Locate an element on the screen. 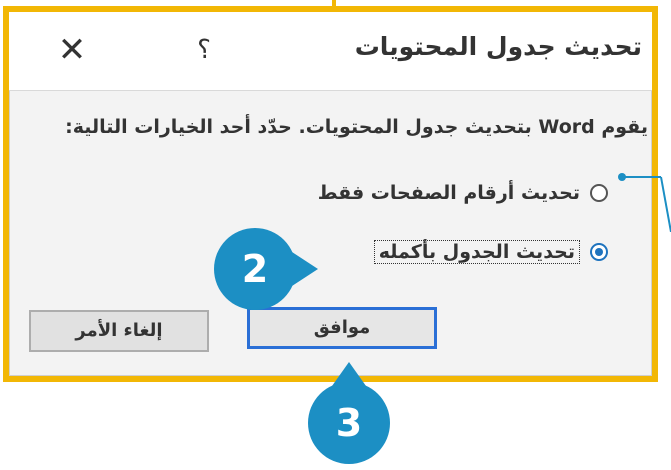  option-page-numbers-only: تحديث أرقام الصفحات فقط is located at coordinates (463, 193).